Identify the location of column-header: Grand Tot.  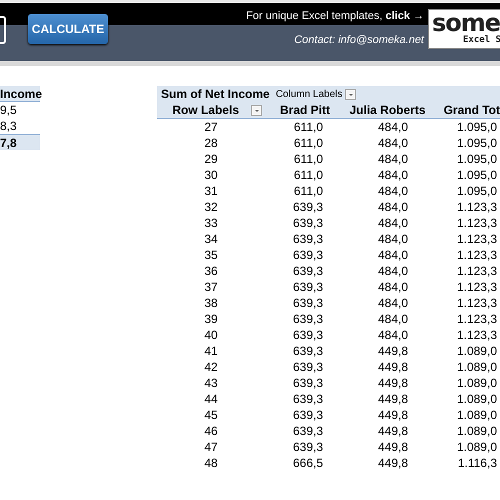
(465, 110).